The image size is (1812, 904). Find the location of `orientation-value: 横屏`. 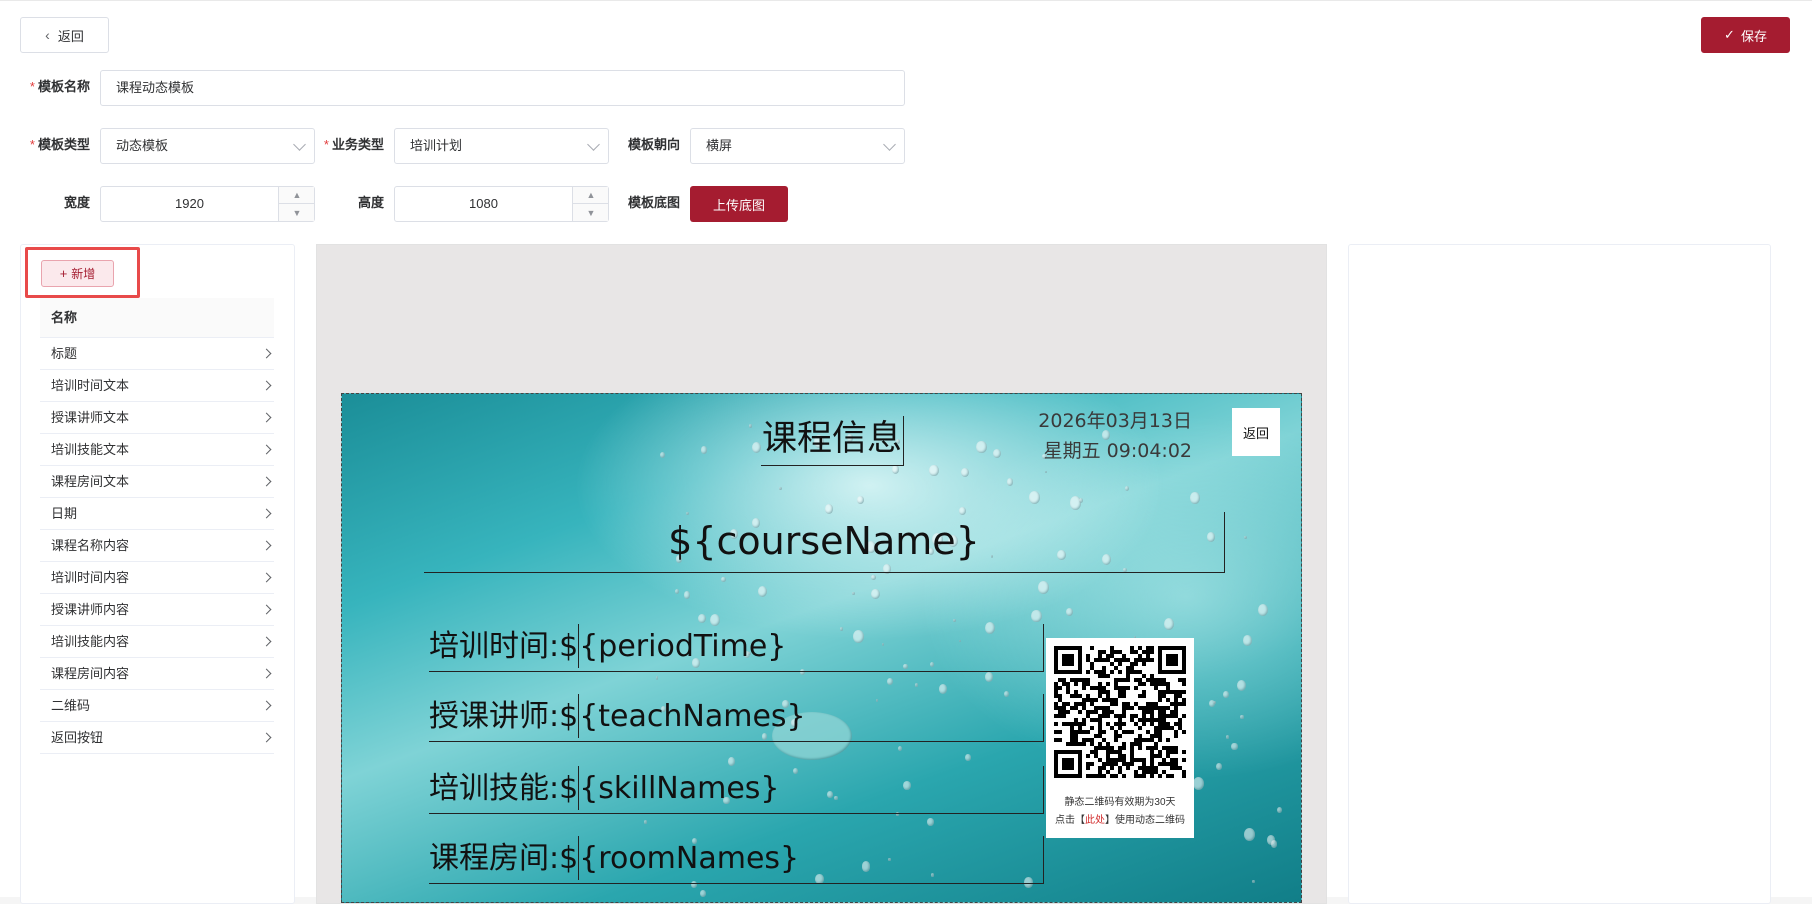

orientation-value: 横屏 is located at coordinates (719, 145).